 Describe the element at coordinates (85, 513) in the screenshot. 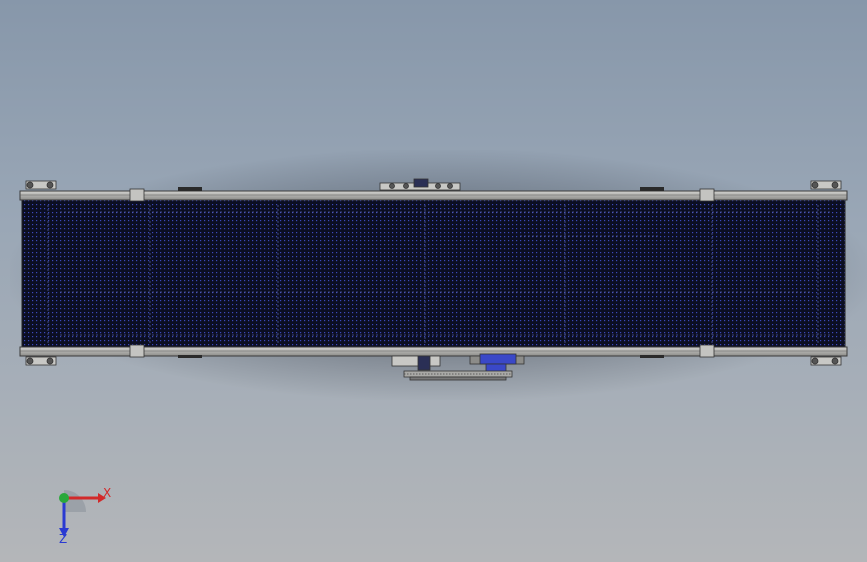

I see `coordinate-triad: X Z` at that location.